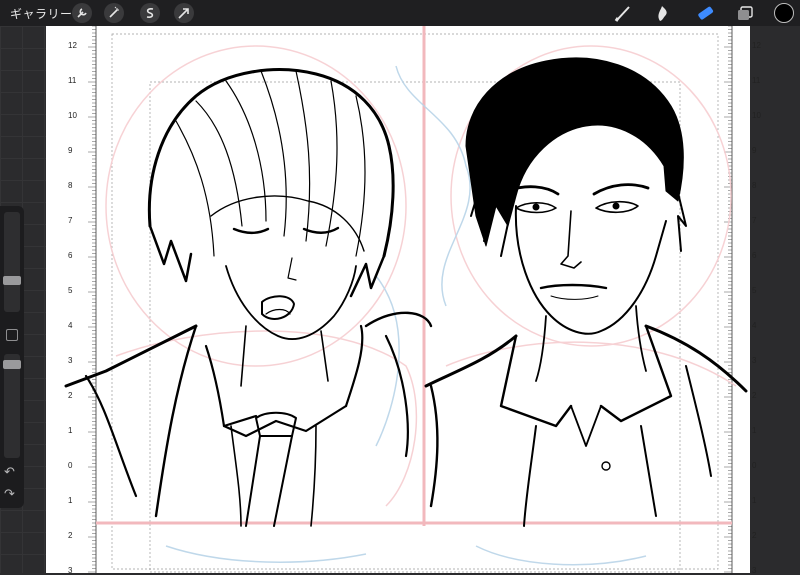  I want to click on transform-arrow-icon, so click(184, 13).